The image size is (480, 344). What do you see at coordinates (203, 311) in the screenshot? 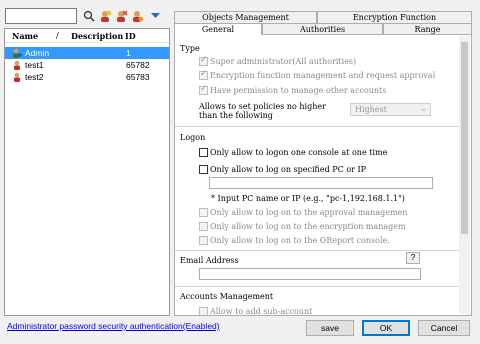
I see `sub-account-checkbox` at bounding box center [203, 311].